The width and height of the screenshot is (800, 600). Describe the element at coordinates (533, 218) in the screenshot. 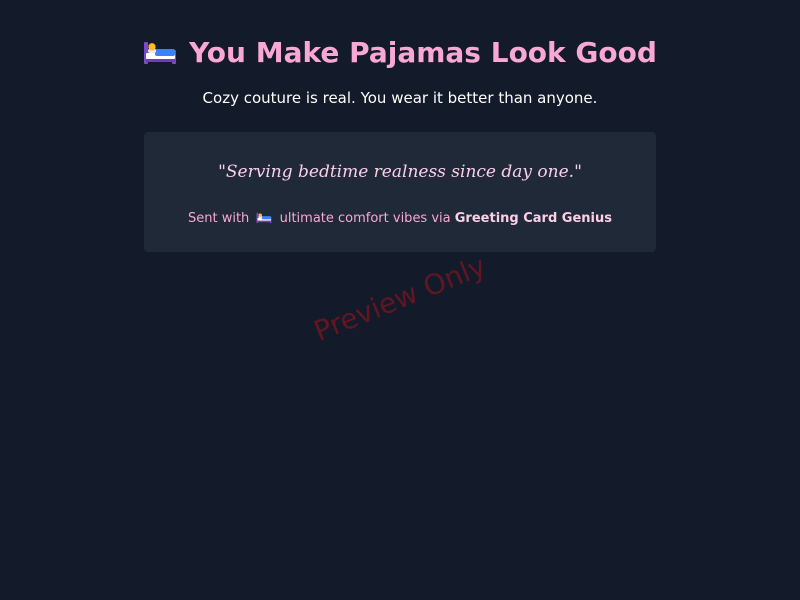

I see `brand-name: Greeting Card Genius` at that location.